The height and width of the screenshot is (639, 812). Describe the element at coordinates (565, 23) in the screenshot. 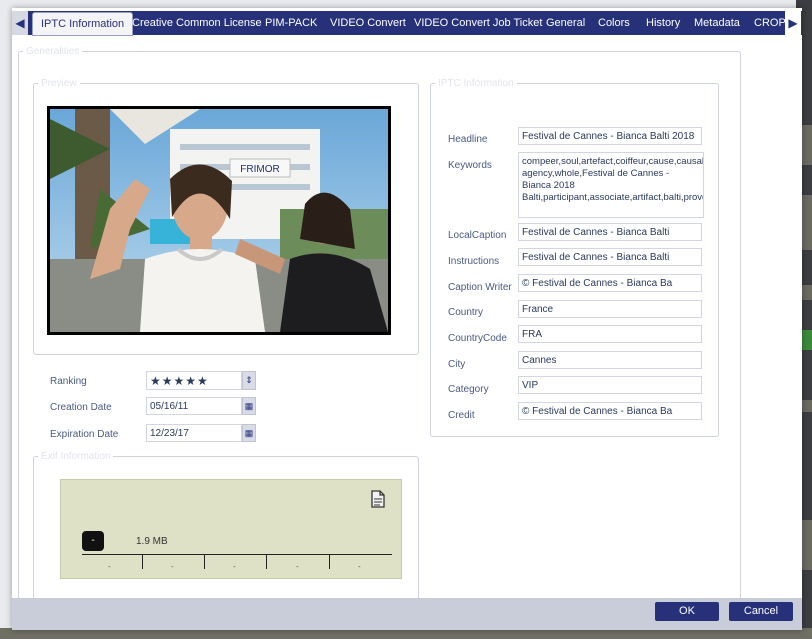

I see `tab-general: General` at that location.